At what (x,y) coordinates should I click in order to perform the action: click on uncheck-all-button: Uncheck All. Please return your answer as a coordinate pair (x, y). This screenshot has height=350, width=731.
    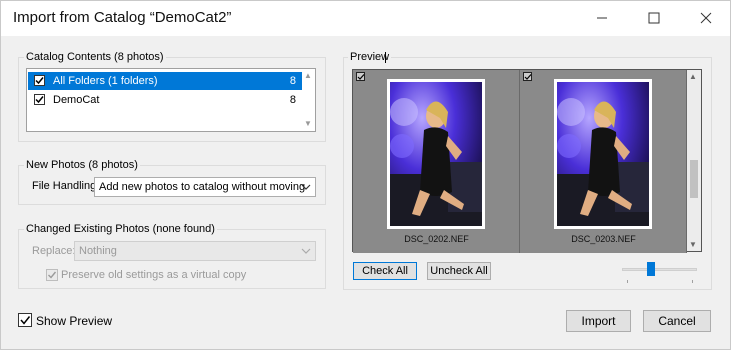
    Looking at the image, I should click on (459, 271).